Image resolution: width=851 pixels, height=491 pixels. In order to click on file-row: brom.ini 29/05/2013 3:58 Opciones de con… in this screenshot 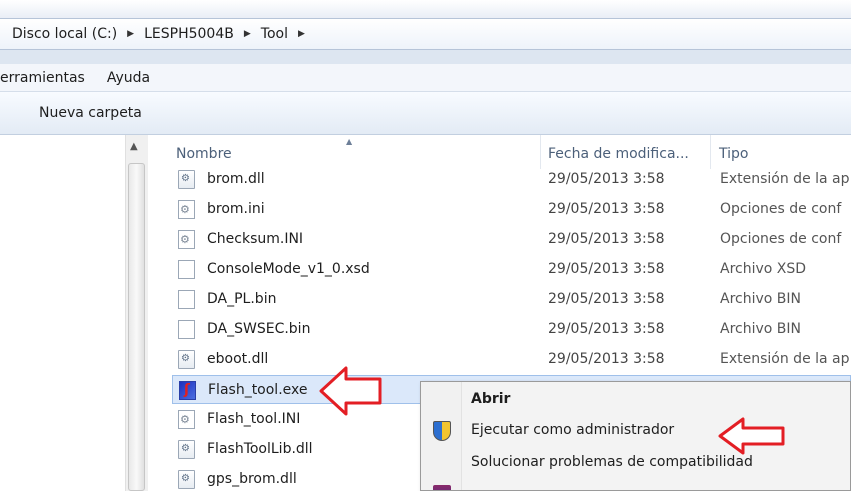, I will do `click(511, 209)`.